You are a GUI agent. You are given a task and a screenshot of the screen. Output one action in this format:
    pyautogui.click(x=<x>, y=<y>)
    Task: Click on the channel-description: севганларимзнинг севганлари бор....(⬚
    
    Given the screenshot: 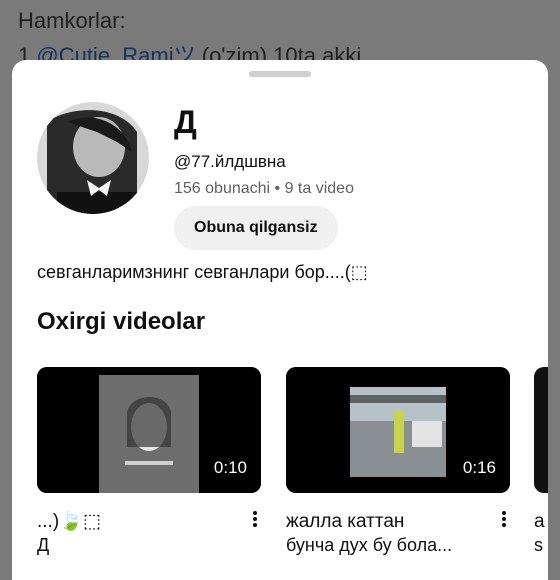 What is the action you would take?
    pyautogui.click(x=202, y=272)
    